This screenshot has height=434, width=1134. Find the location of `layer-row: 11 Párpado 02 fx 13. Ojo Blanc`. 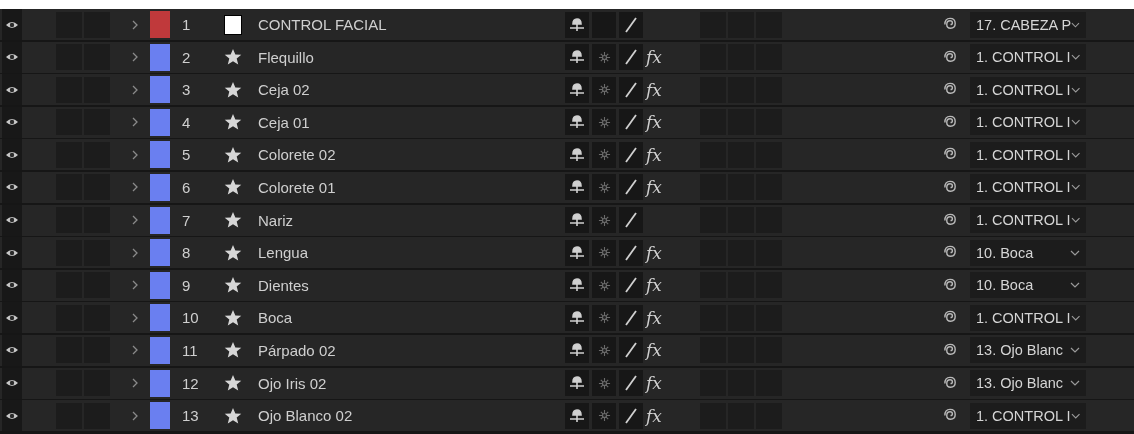

layer-row: 11 Párpado 02 fx 13. Ojo Blanc is located at coordinates (567, 350).